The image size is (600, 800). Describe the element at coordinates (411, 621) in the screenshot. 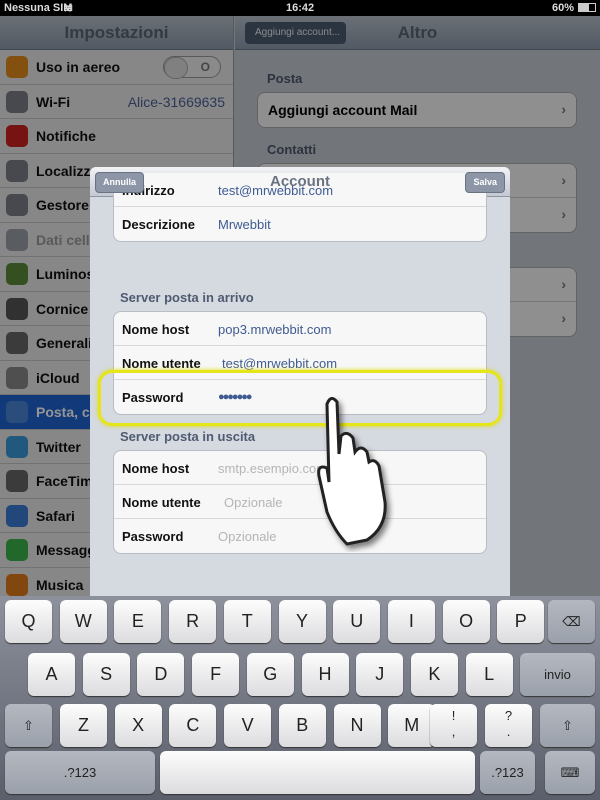

I see `key-i: I` at that location.